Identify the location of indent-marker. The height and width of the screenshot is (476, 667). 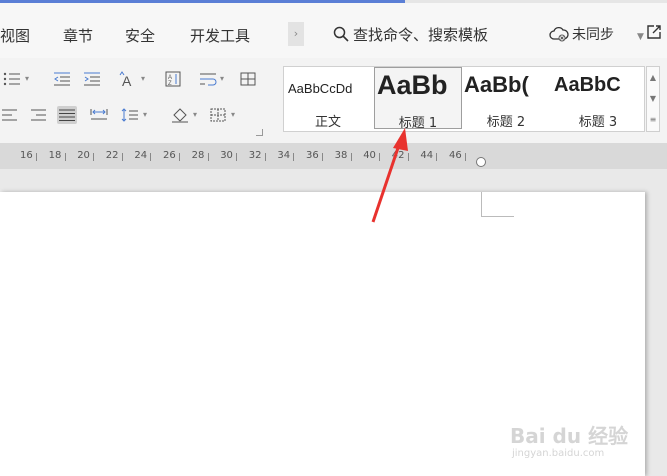
(481, 162).